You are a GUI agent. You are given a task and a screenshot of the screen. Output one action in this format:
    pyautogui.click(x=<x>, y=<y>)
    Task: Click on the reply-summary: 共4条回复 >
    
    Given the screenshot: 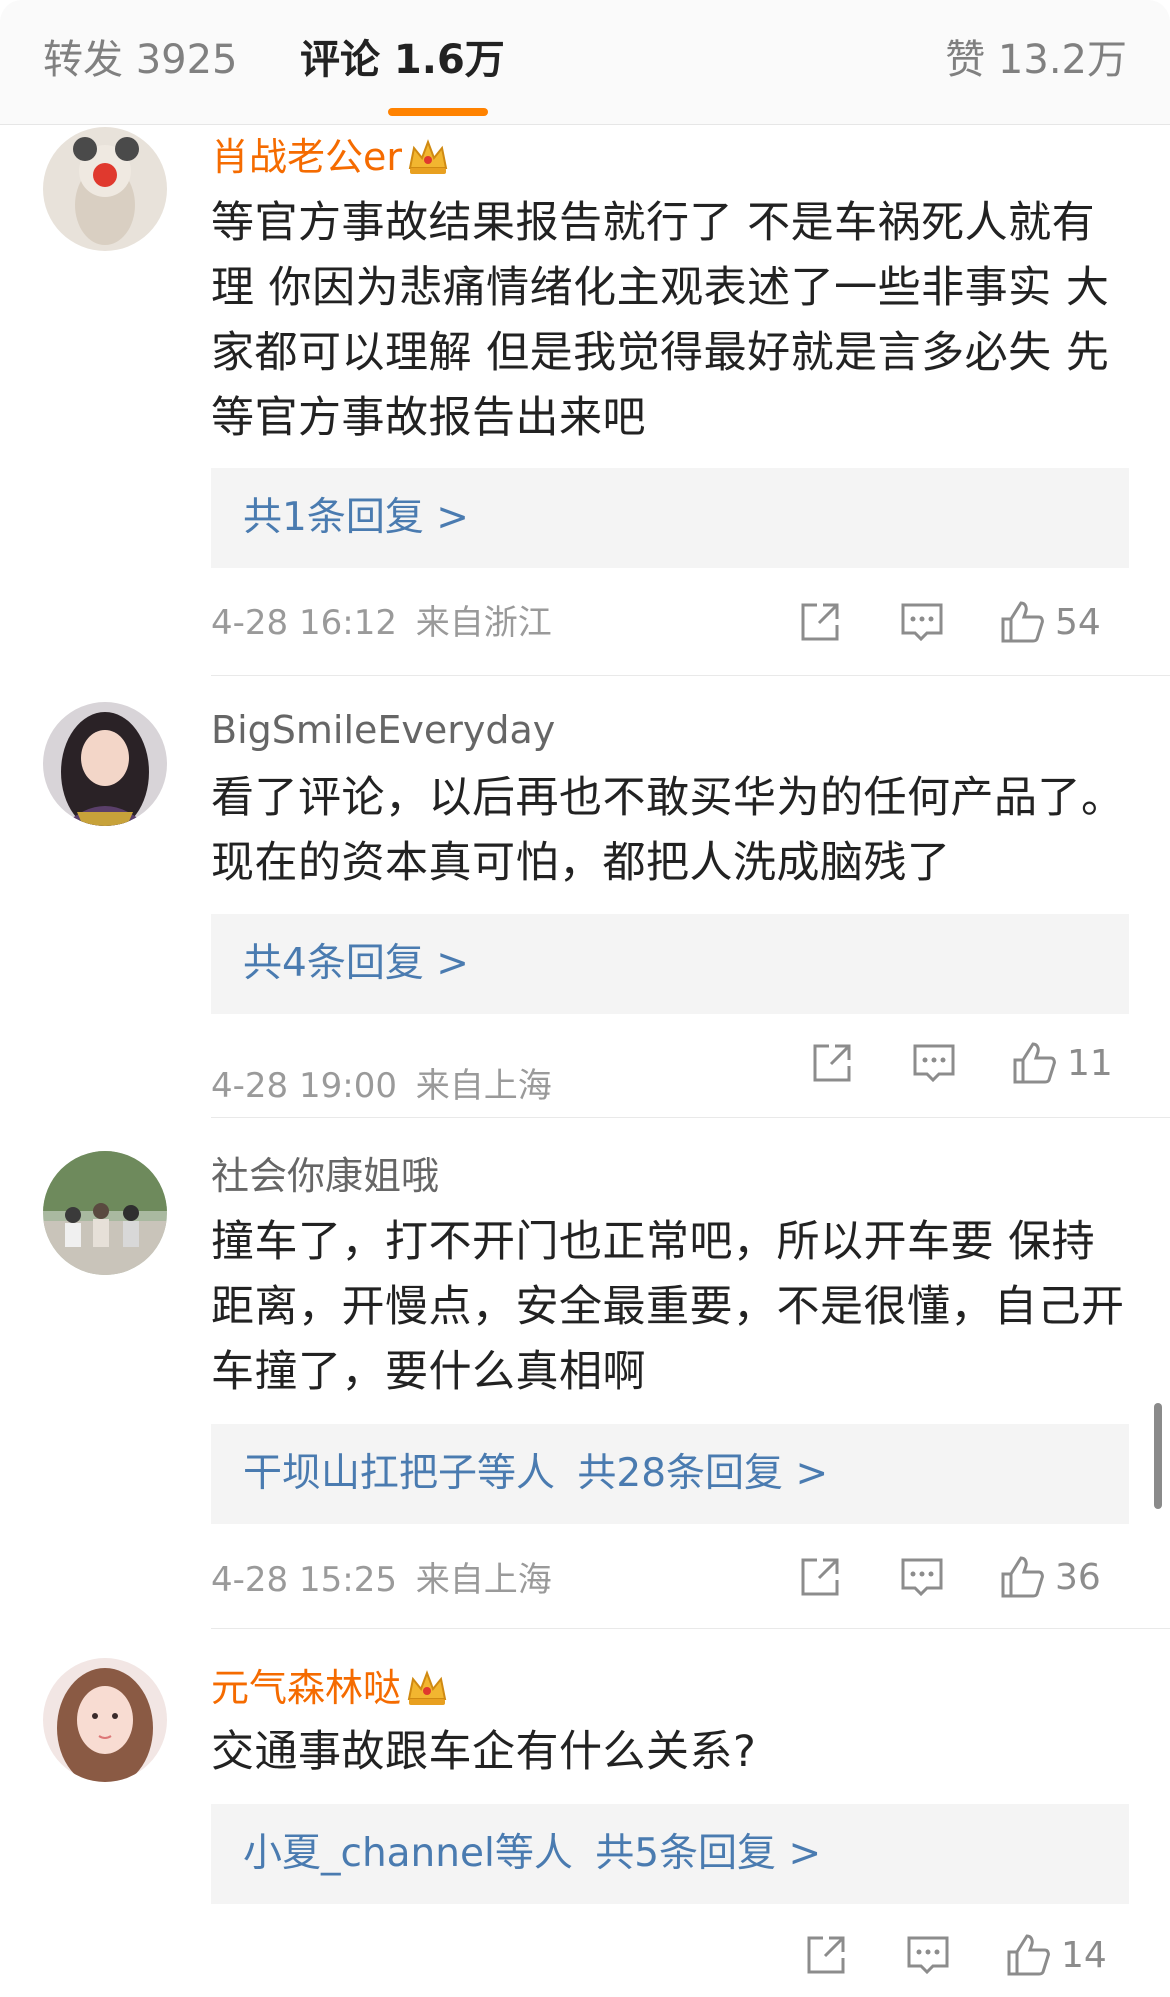 What is the action you would take?
    pyautogui.click(x=670, y=964)
    